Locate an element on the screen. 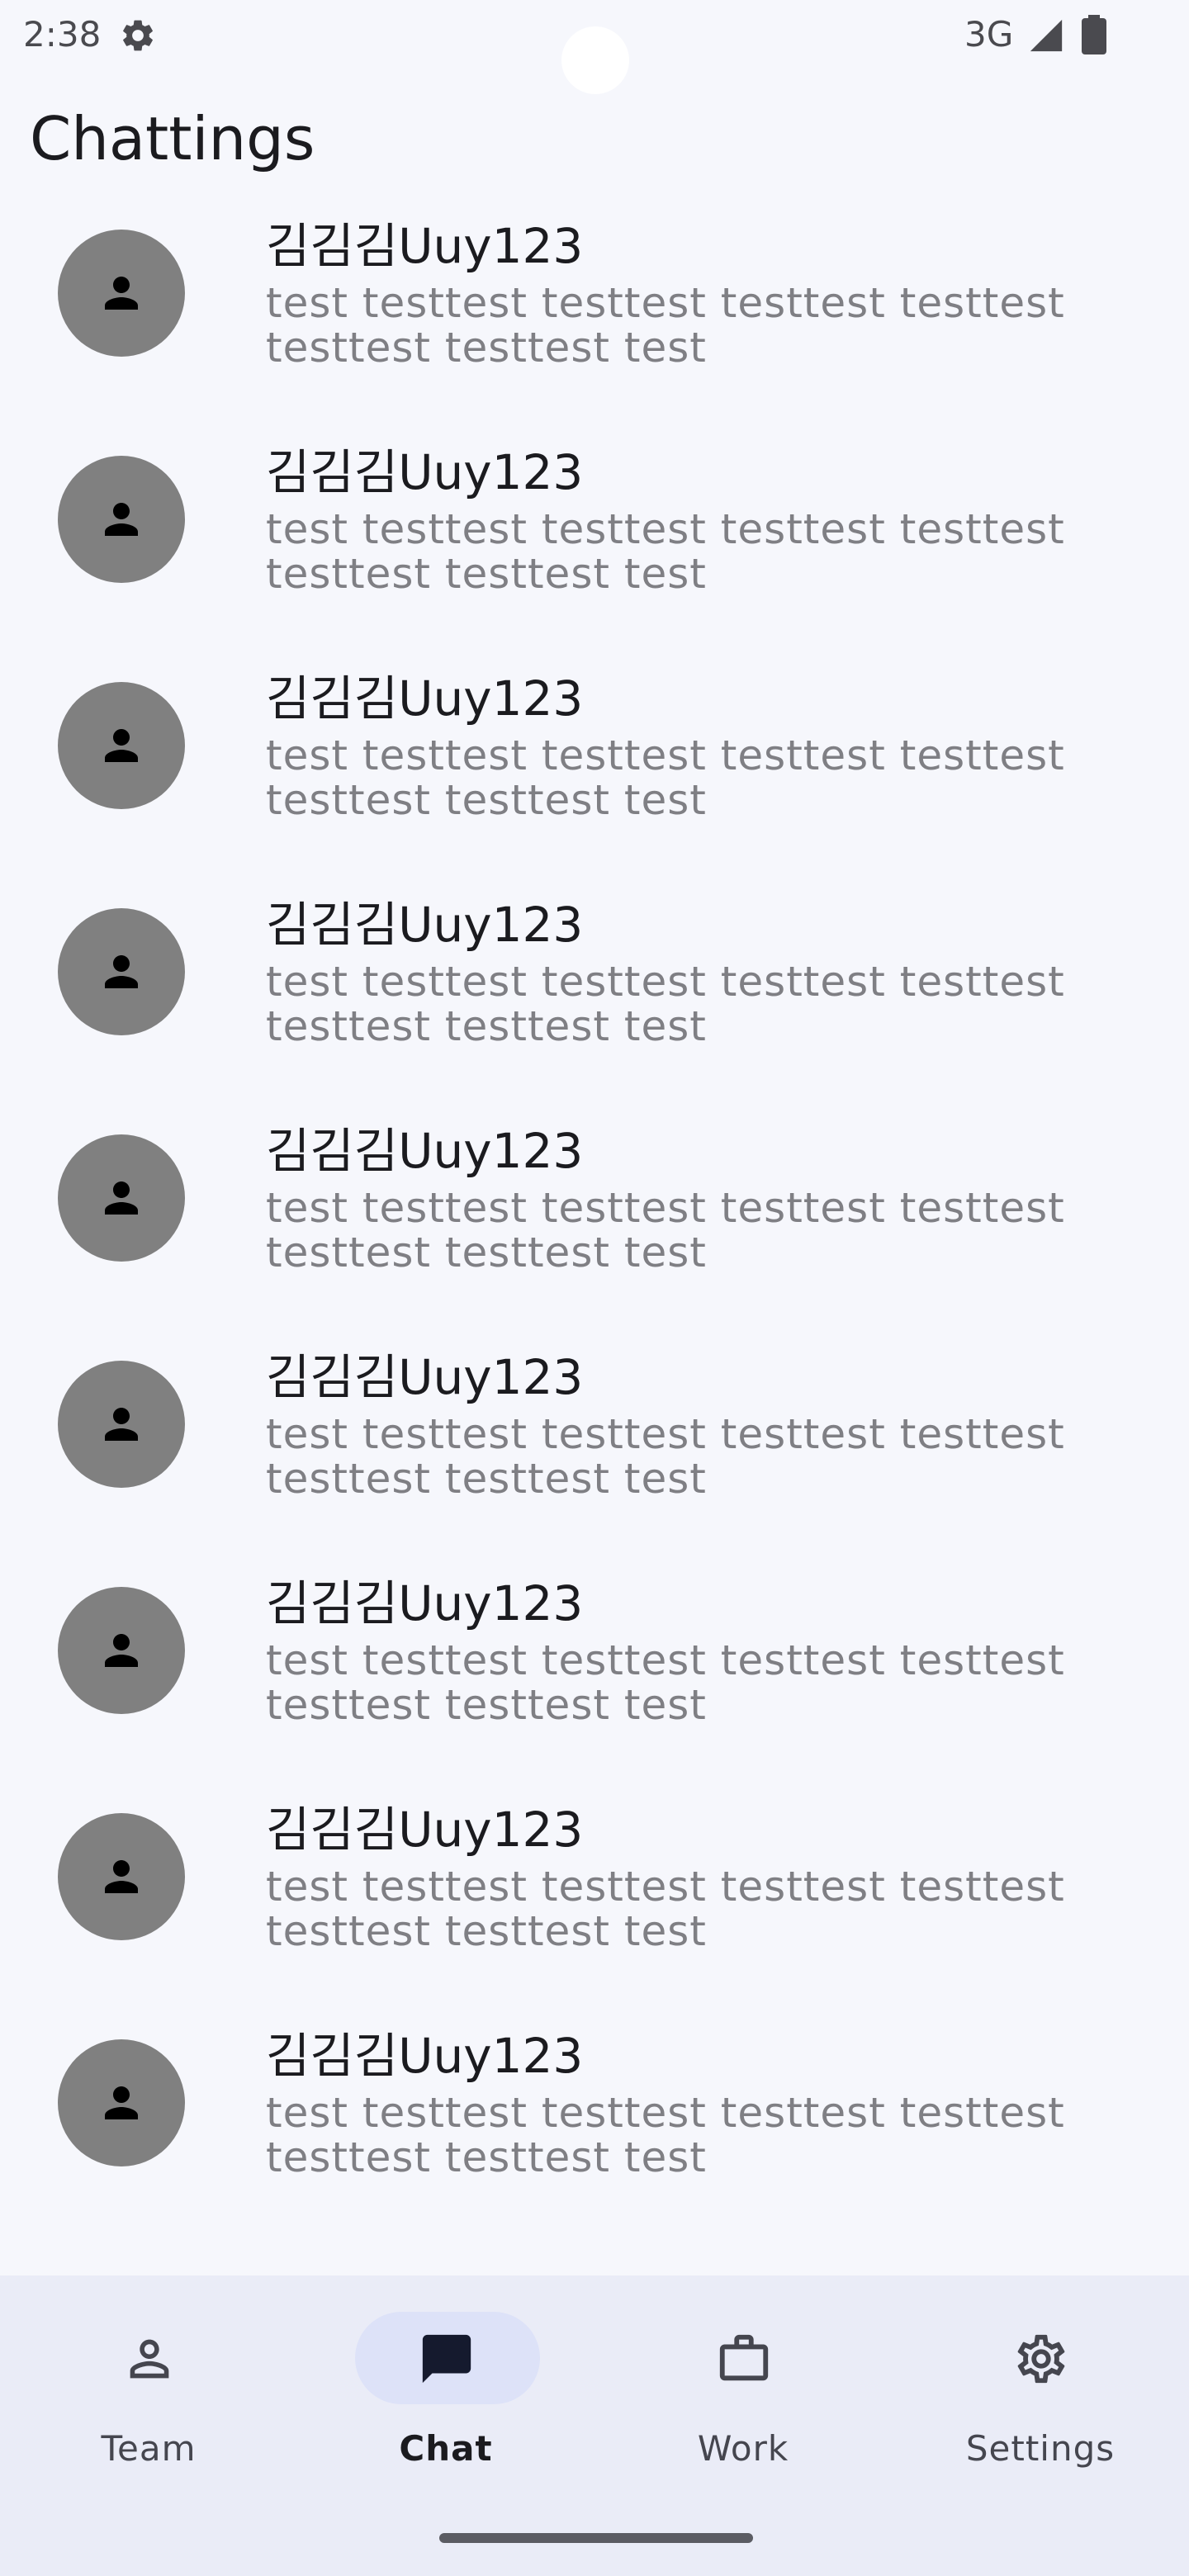  status-bar: 2:38 3G is located at coordinates (594, 47).